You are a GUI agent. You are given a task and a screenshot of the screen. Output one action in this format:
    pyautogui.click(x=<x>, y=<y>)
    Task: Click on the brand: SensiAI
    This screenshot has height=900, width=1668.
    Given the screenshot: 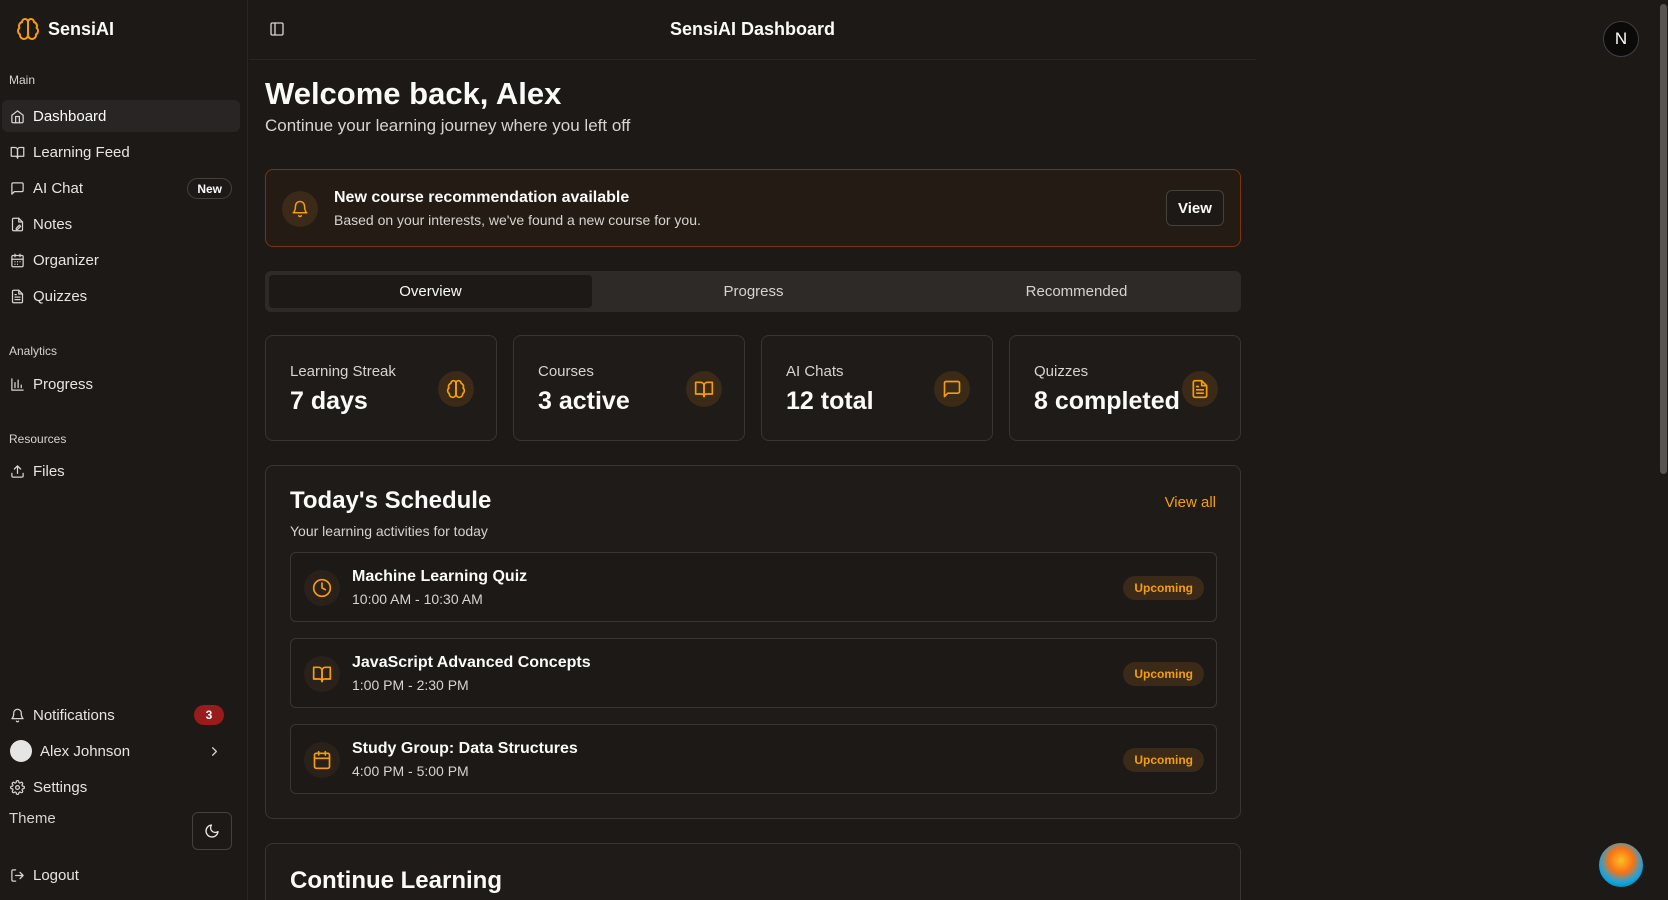 What is the action you would take?
    pyautogui.click(x=65, y=29)
    